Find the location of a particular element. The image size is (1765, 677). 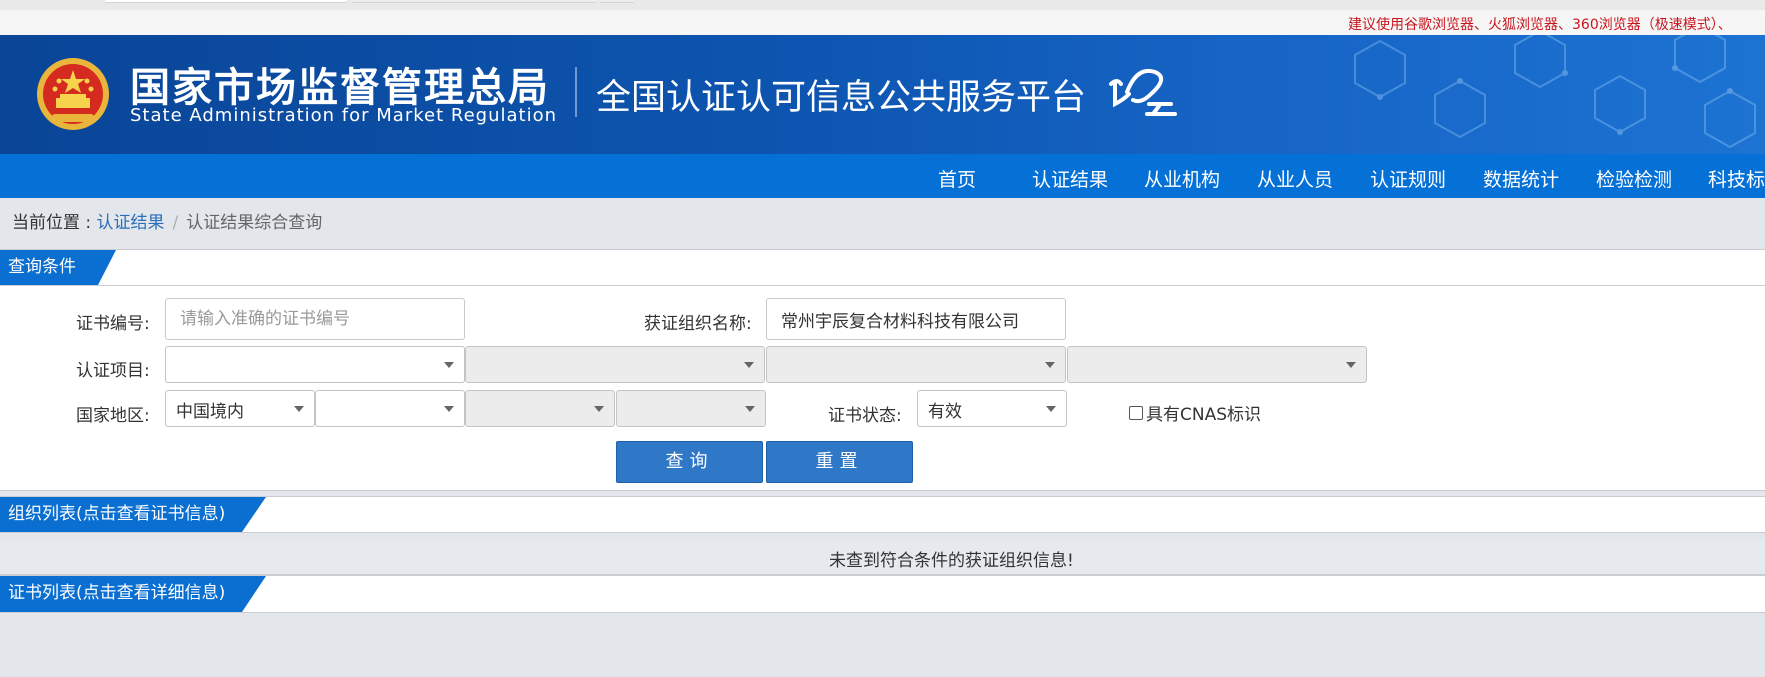

org-list-empty-row: 未查到符合条件的获证组织信息! is located at coordinates (882, 557).